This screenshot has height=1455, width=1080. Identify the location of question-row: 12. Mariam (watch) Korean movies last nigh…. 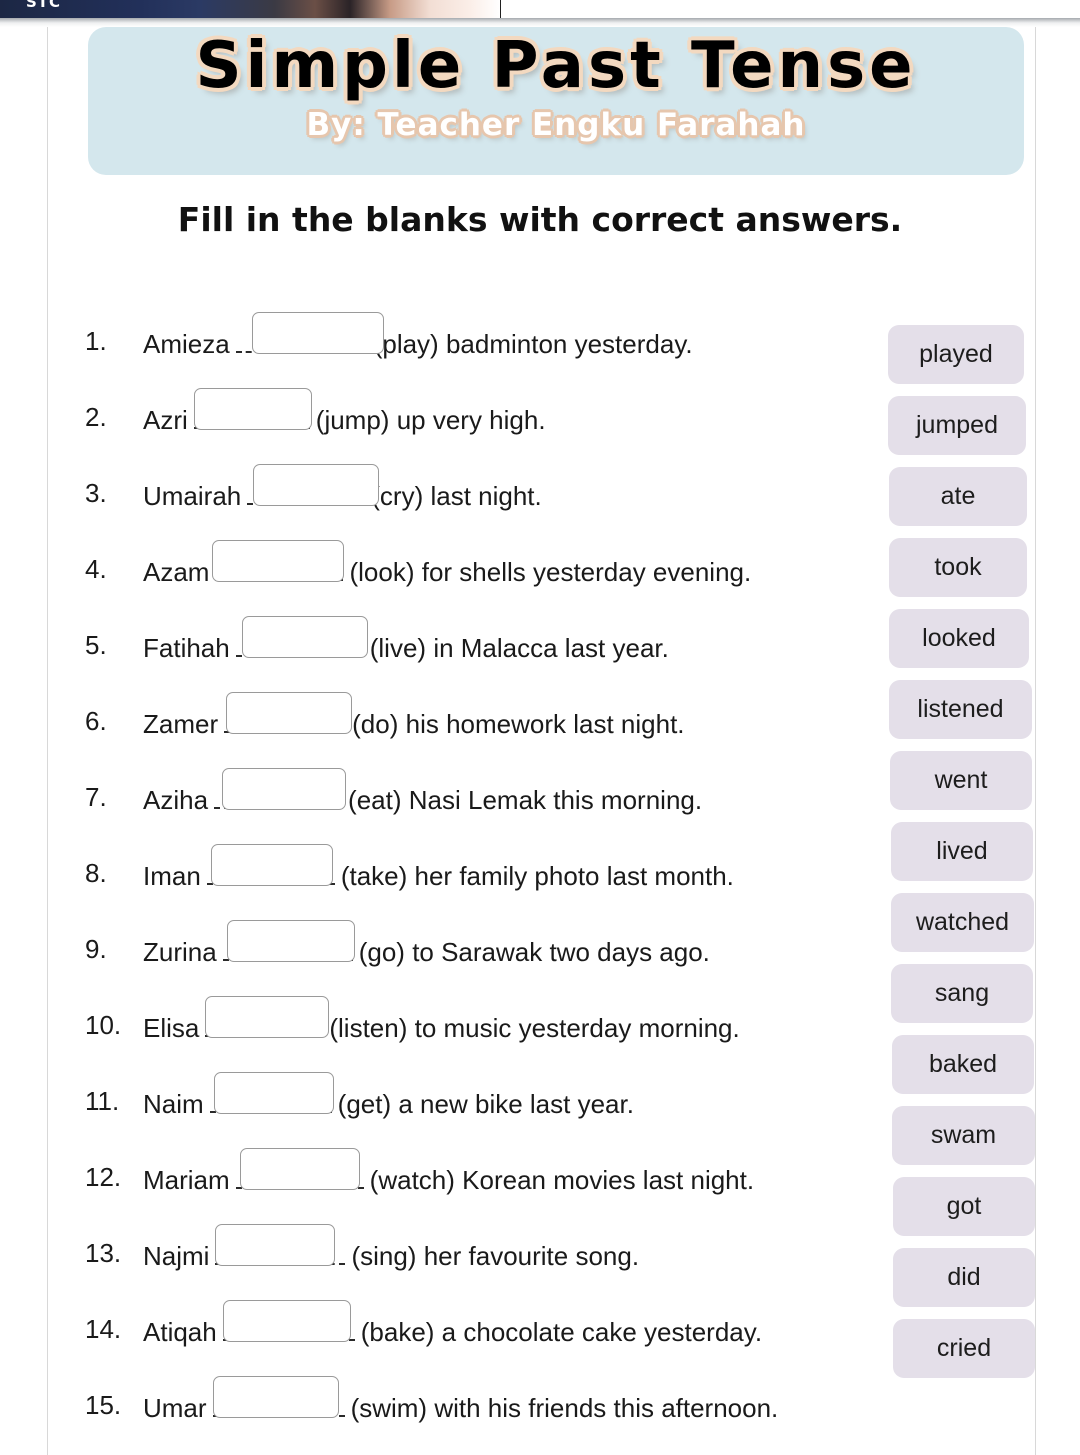
(480, 1163).